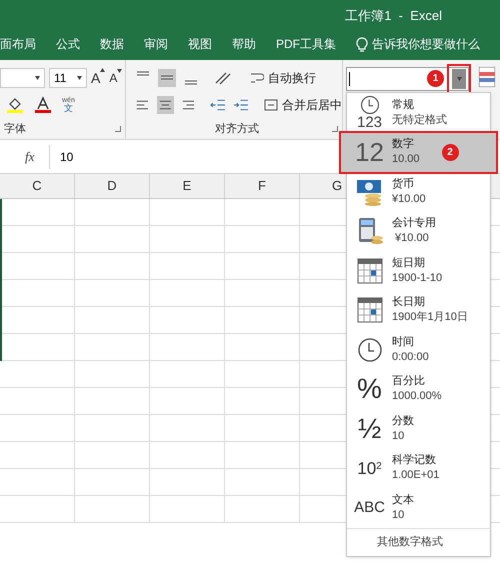 The image size is (500, 564). I want to click on merge-center-button: 合并后居中, so click(303, 105).